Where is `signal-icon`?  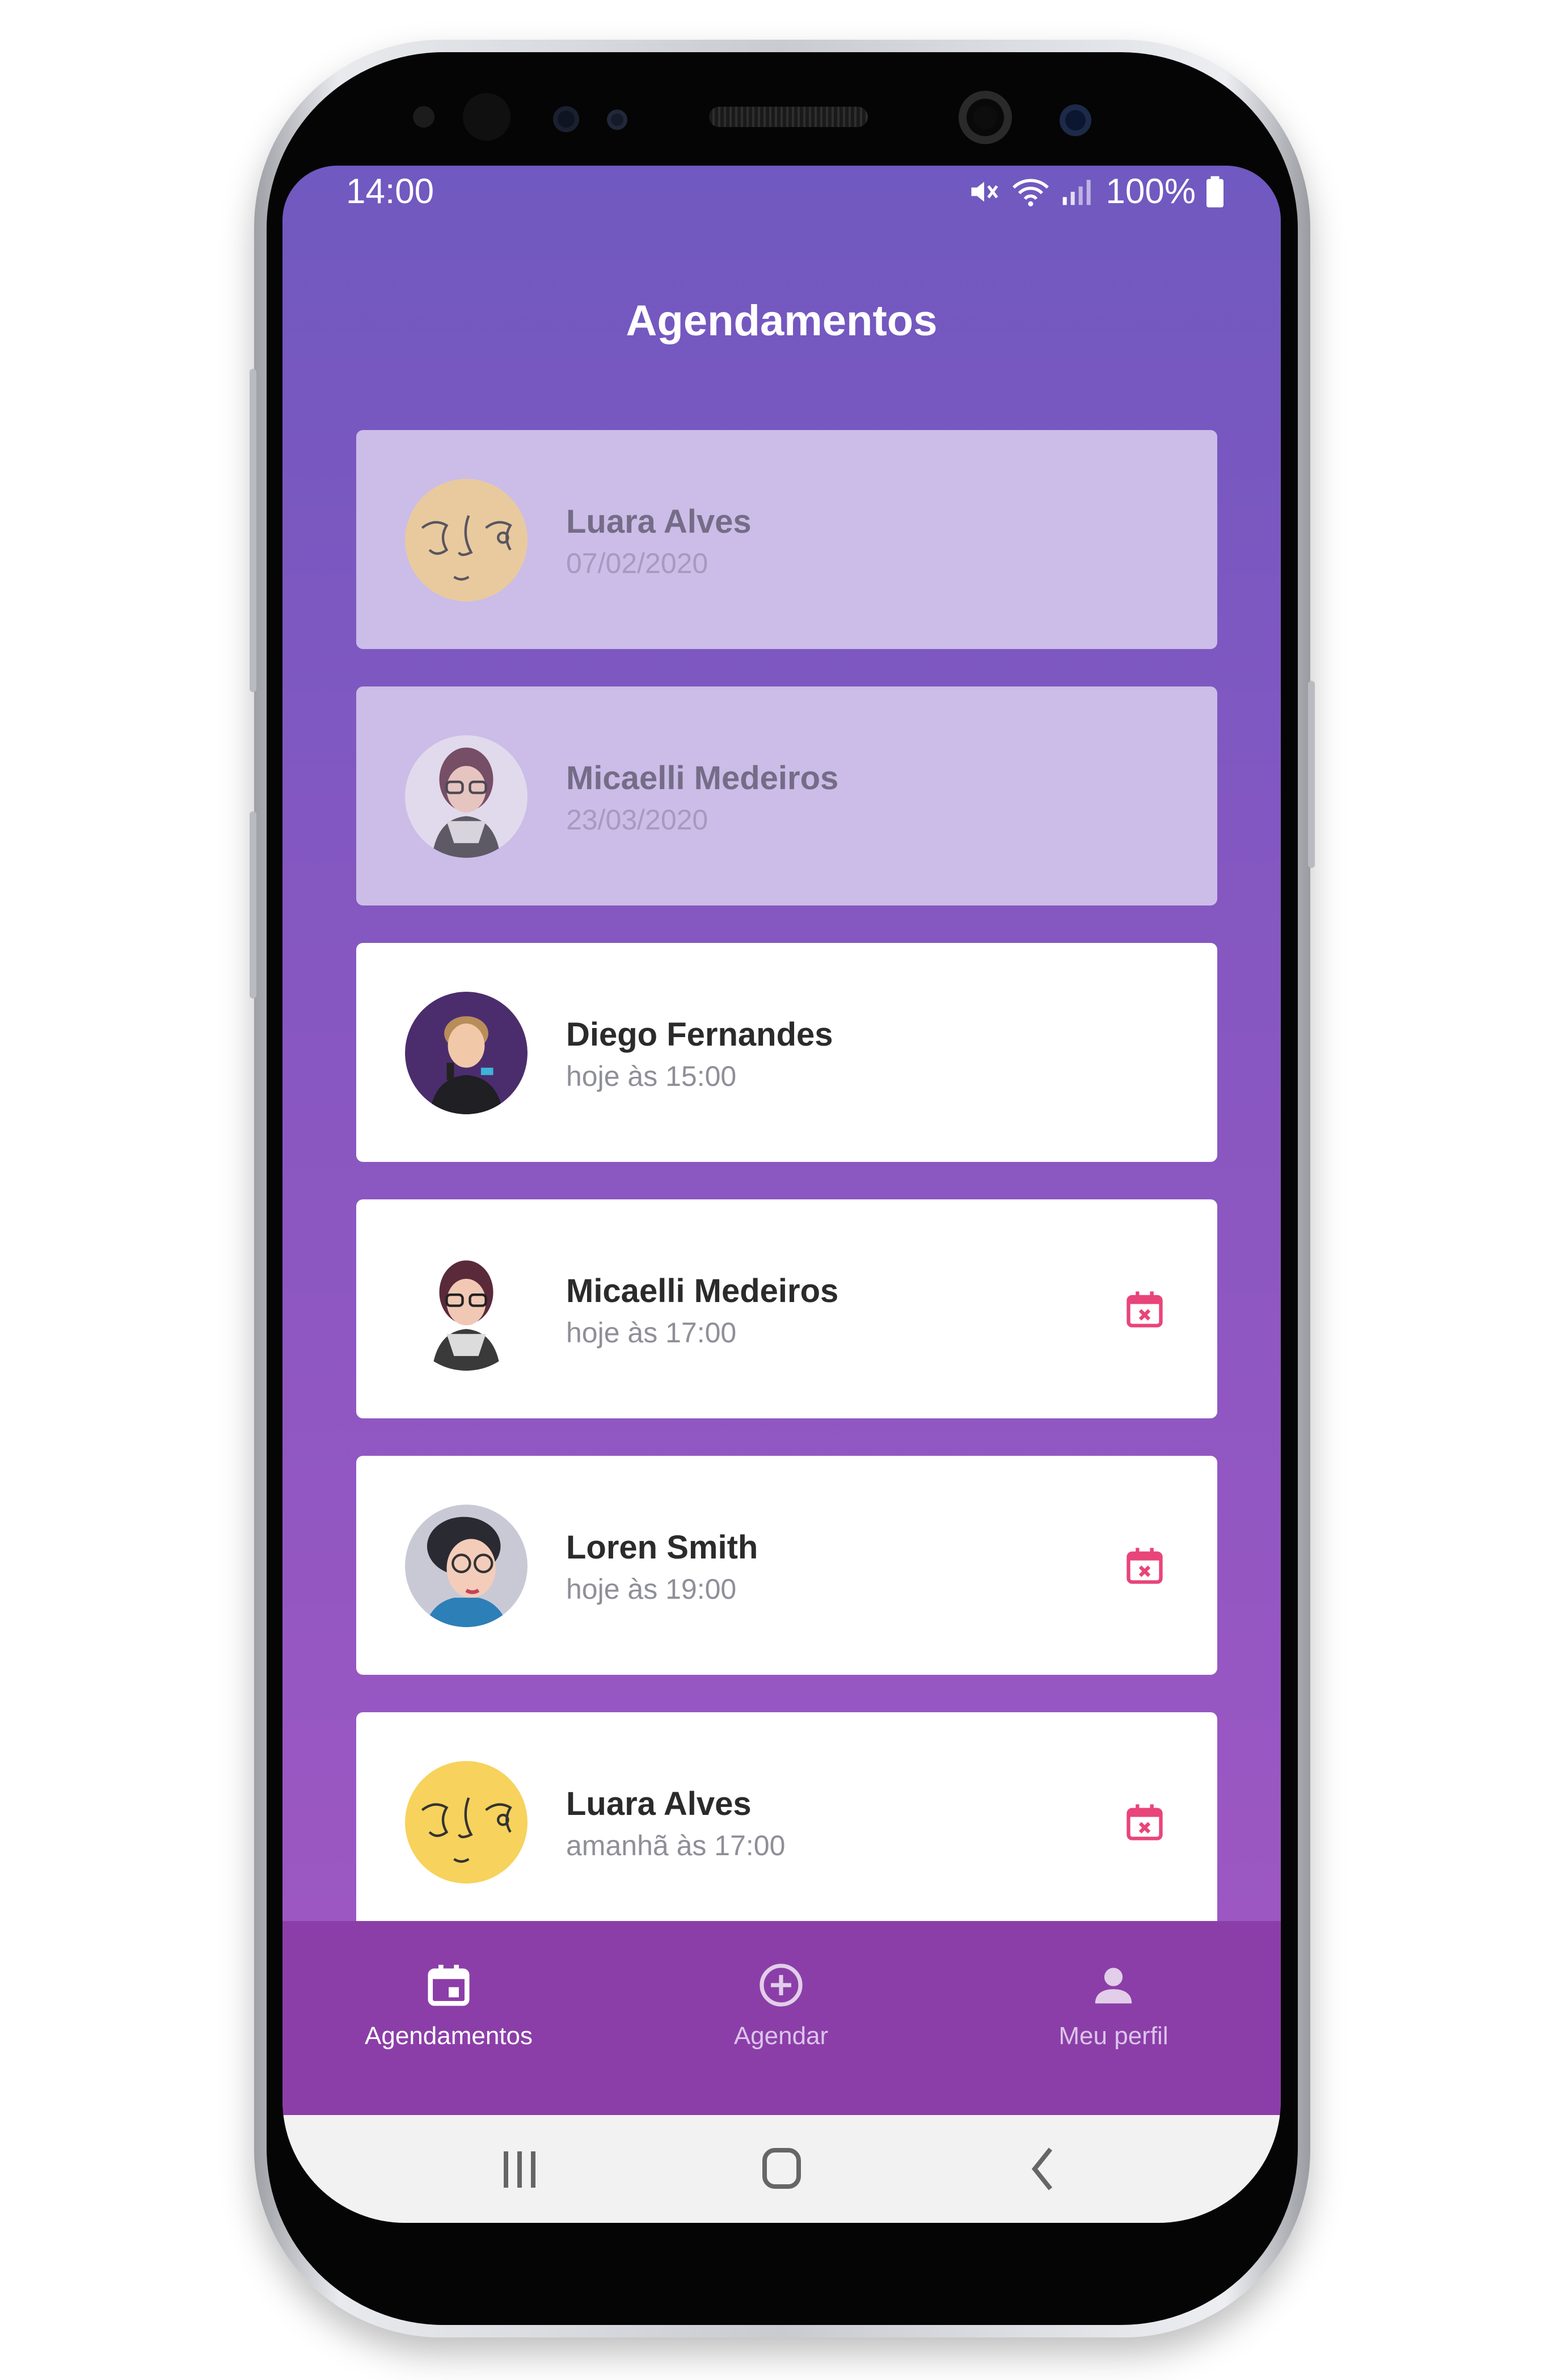
signal-icon is located at coordinates (1077, 192).